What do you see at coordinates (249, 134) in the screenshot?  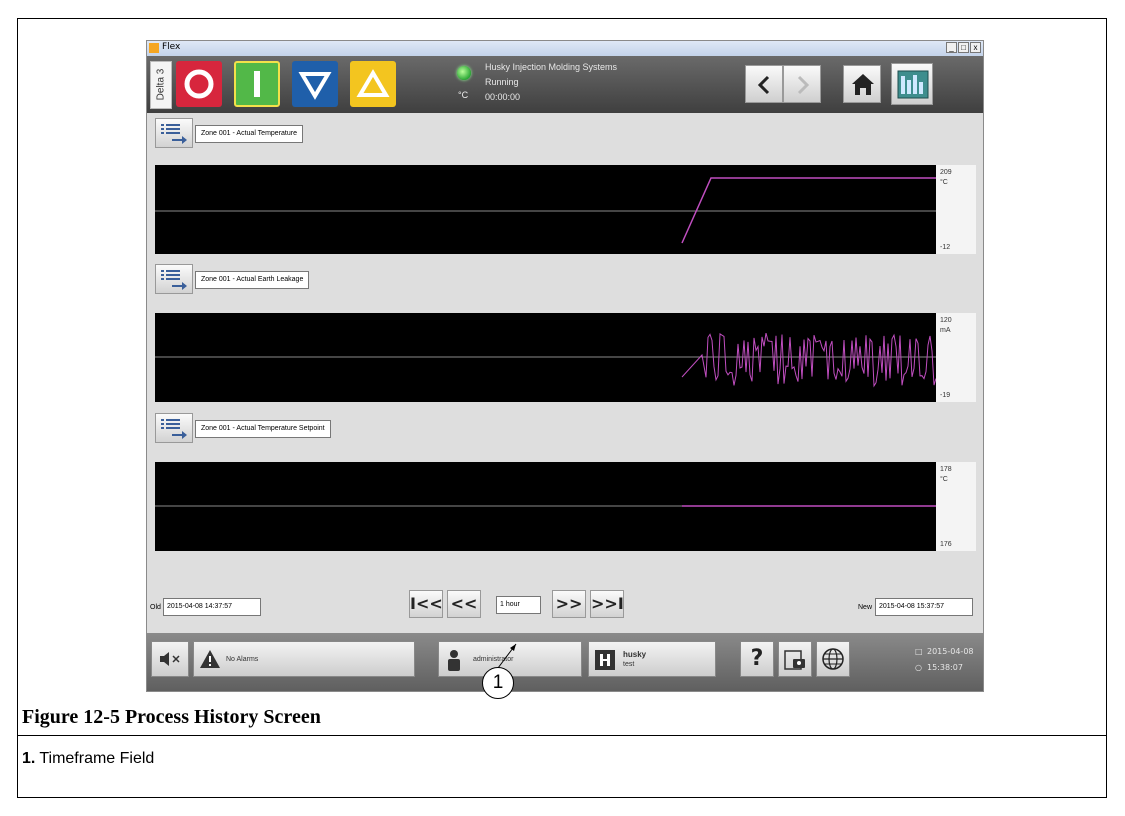 I see `signal-label-1: Zone 001 - Actual Temperature` at bounding box center [249, 134].